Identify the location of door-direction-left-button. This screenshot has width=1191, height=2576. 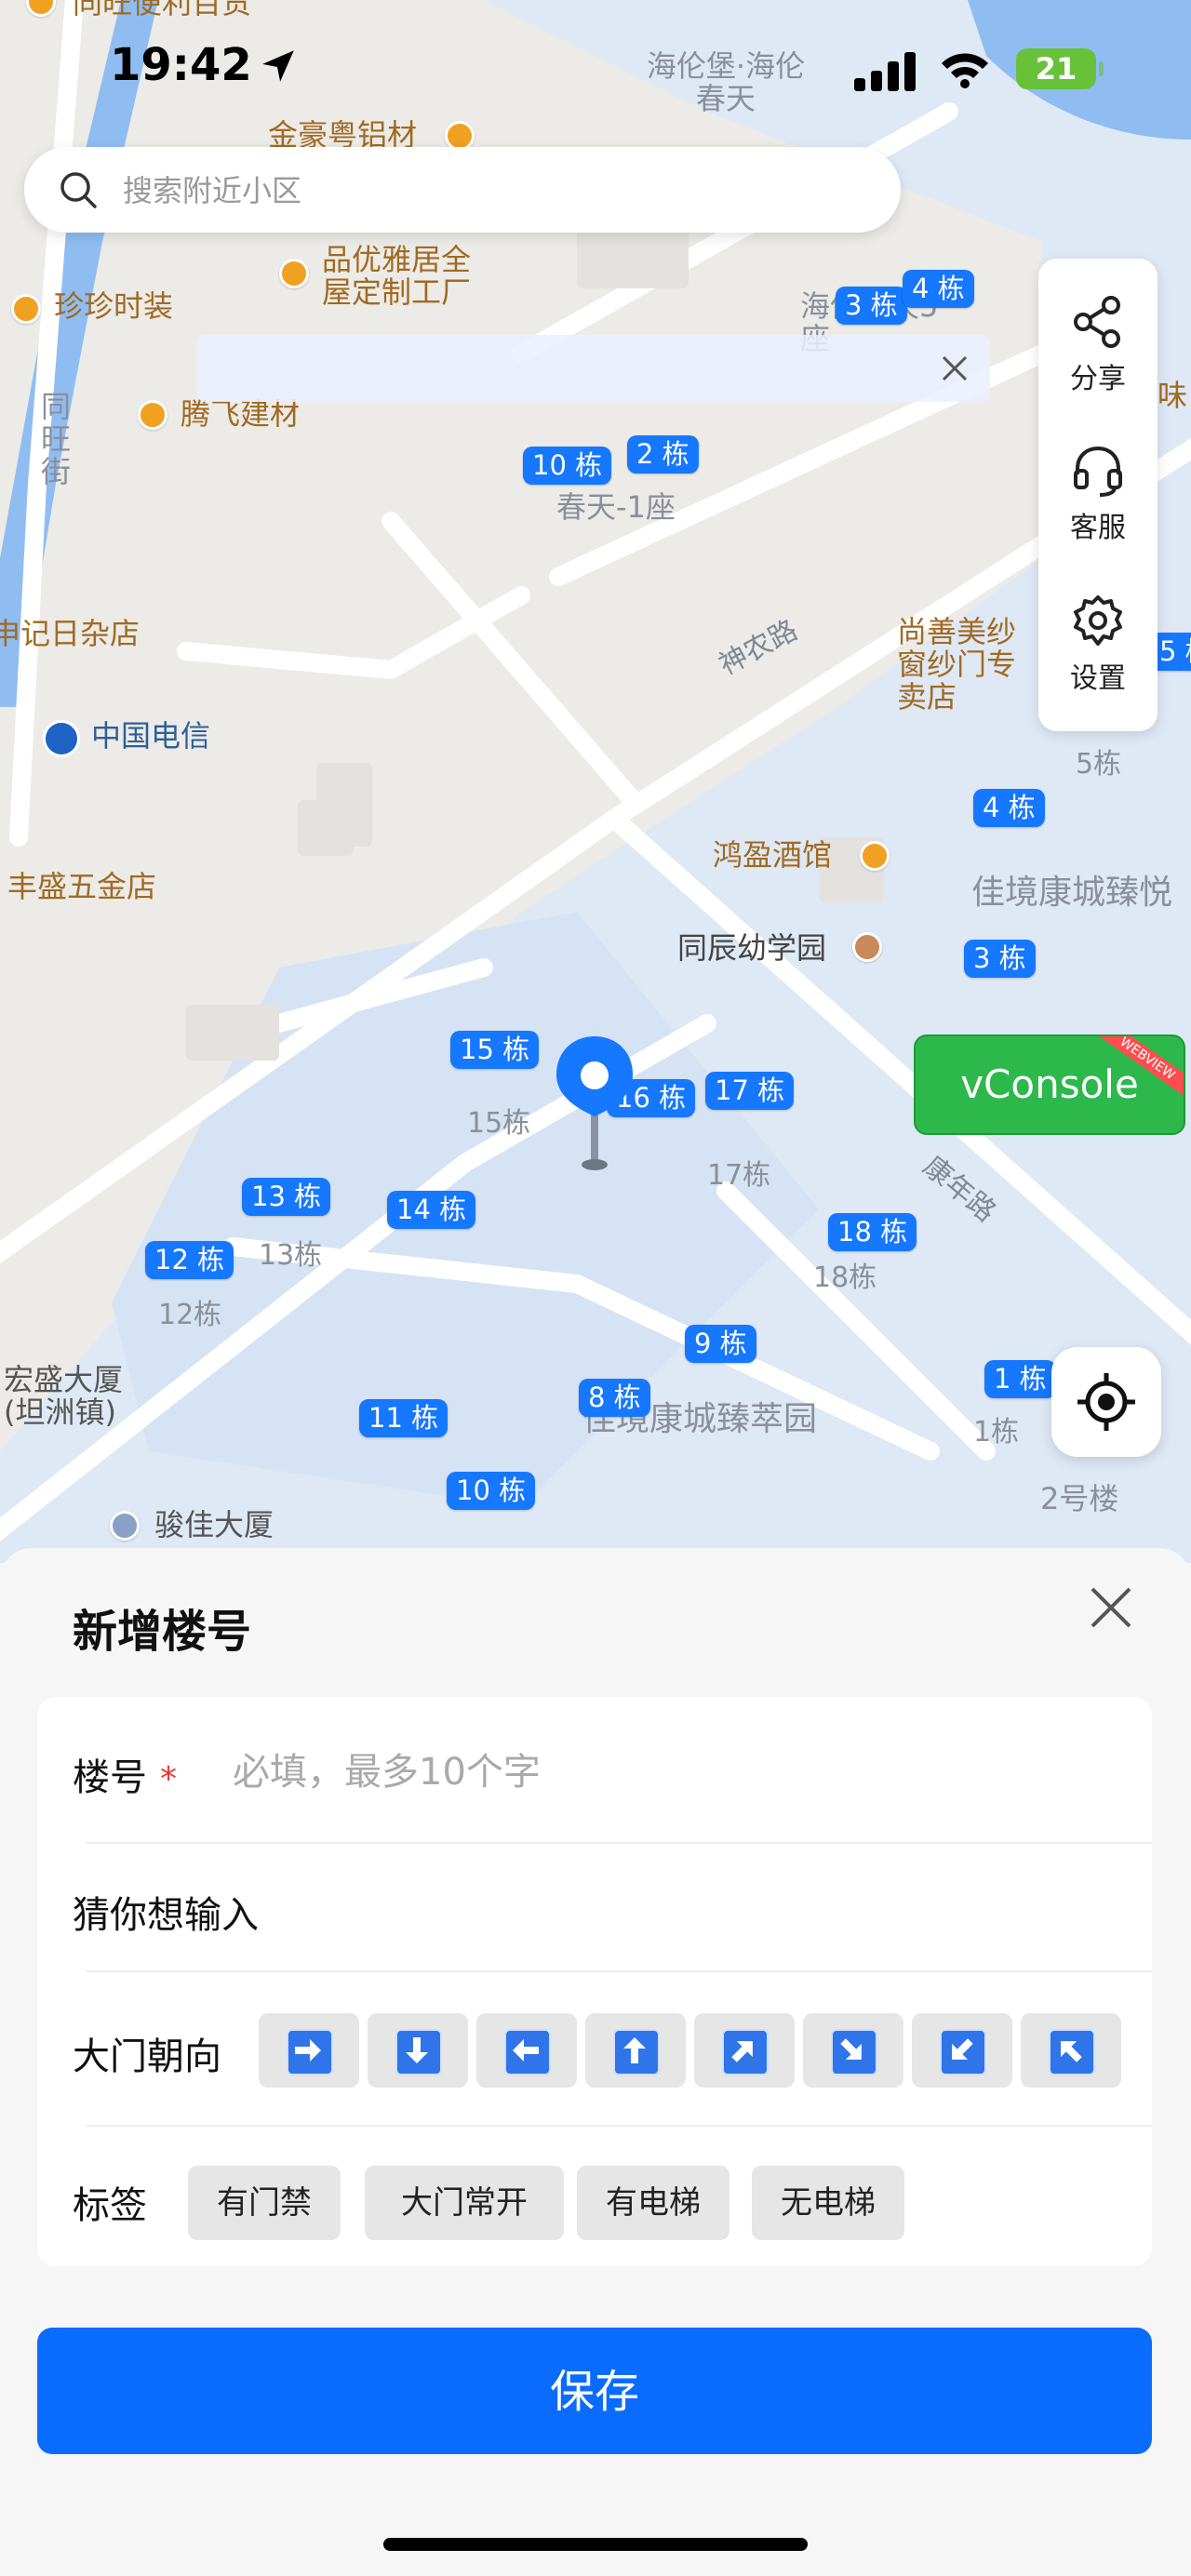
(526, 2050).